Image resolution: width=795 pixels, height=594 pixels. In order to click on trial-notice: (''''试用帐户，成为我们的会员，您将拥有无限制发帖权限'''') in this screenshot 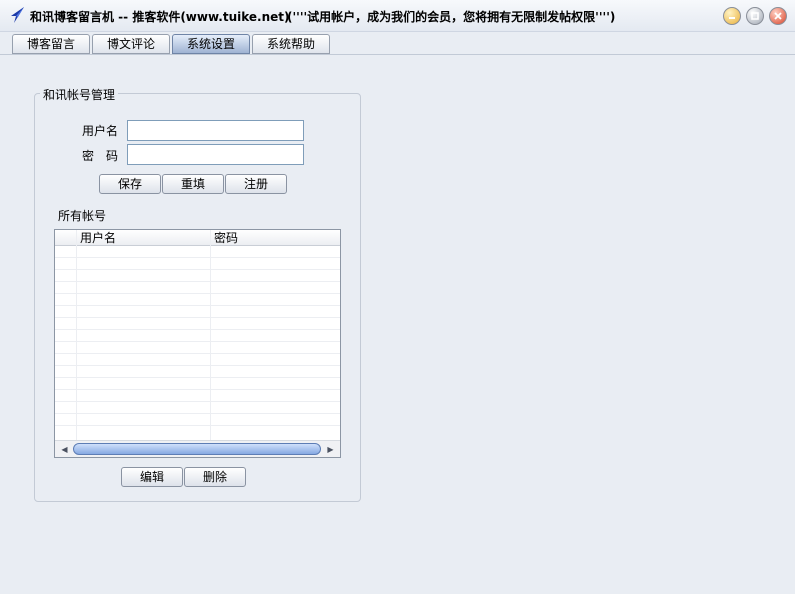, I will do `click(451, 17)`.